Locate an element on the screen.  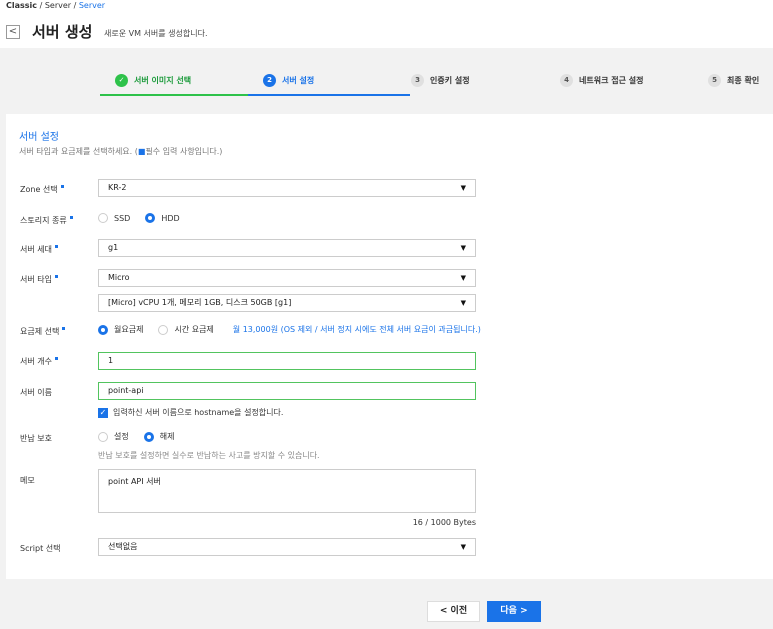
step-number: 3 is located at coordinates (417, 80).